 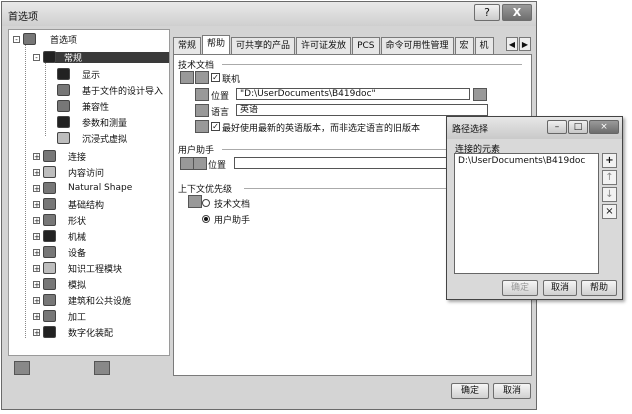 What do you see at coordinates (464, 45) in the screenshot?
I see `tab-macros: 宏` at bounding box center [464, 45].